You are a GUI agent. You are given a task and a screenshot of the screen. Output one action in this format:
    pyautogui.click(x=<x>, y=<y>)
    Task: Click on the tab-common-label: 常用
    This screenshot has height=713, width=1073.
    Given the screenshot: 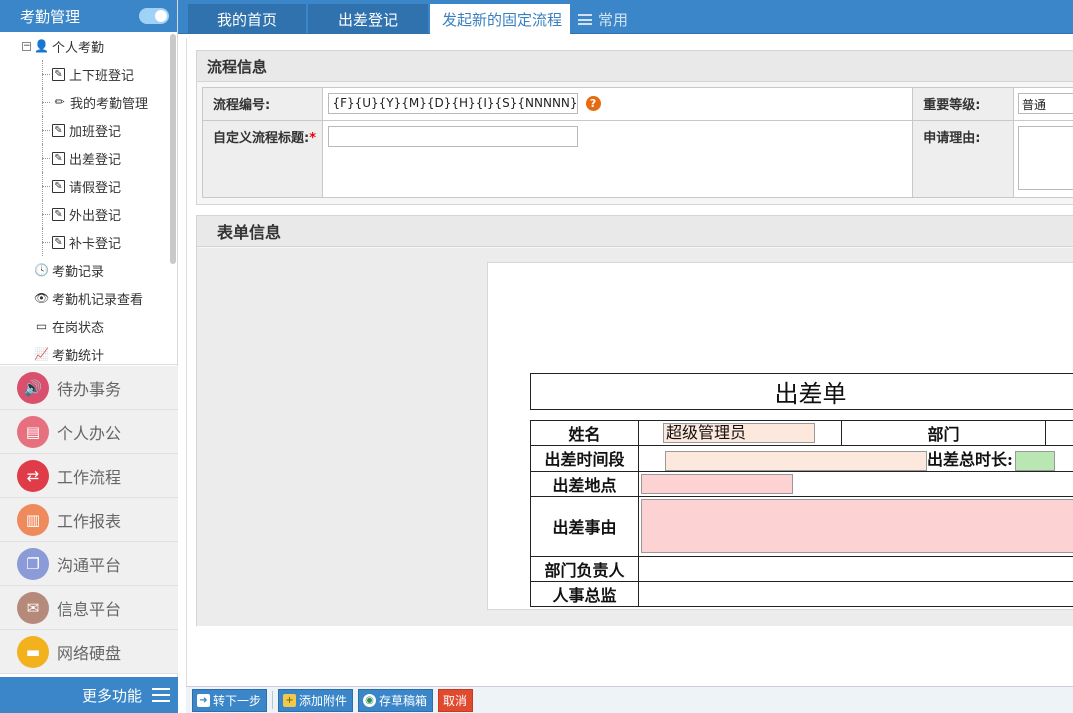 What is the action you would take?
    pyautogui.click(x=613, y=19)
    